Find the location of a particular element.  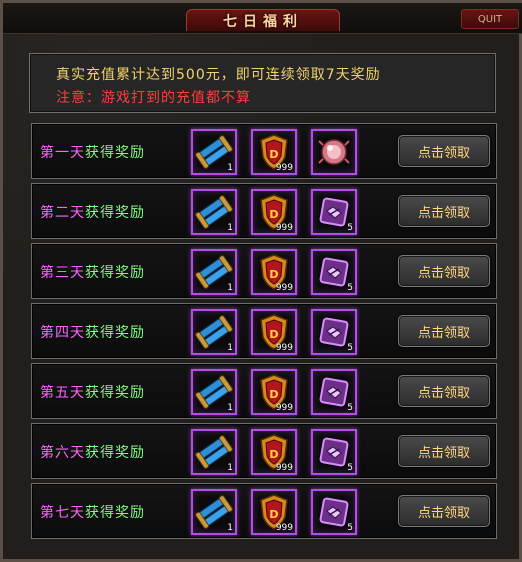

row-label: 第三天获得奖励 is located at coordinates (92, 272).